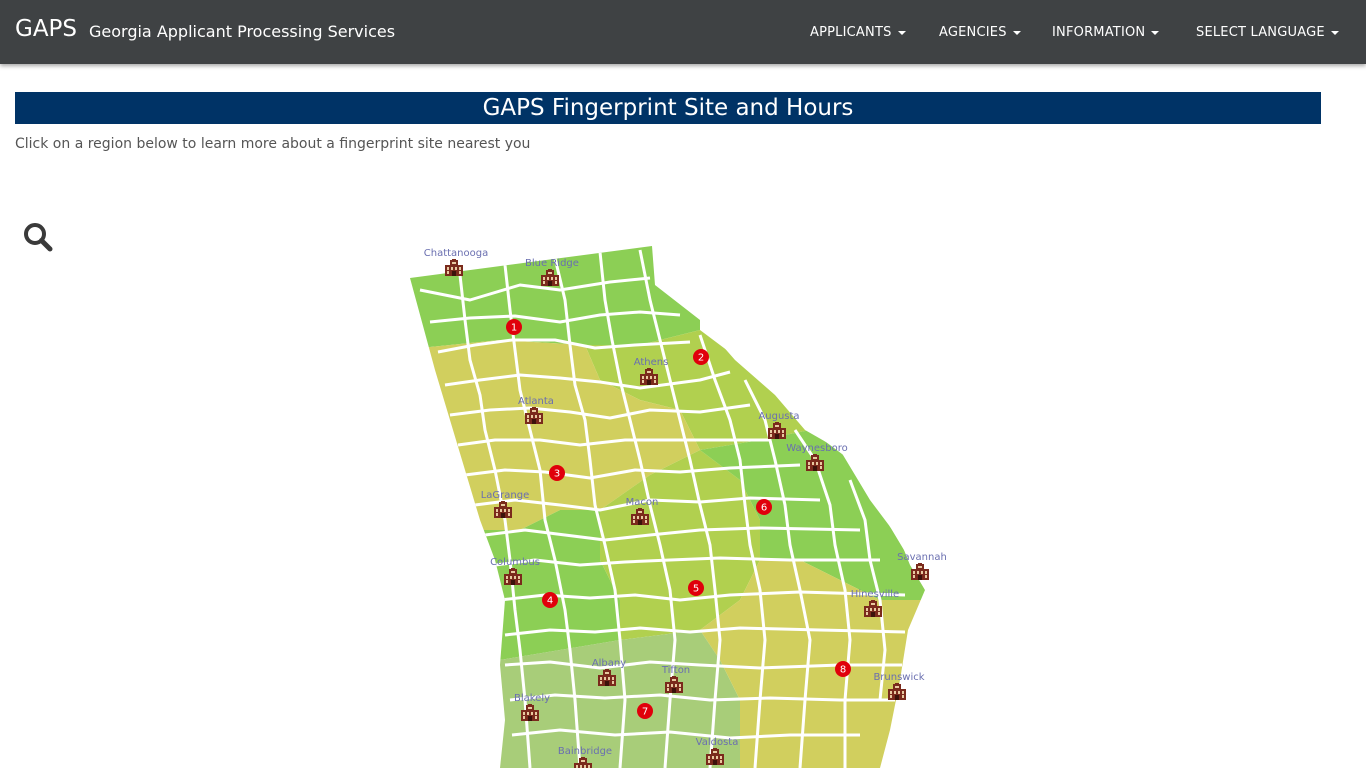 The image size is (1366, 768). What do you see at coordinates (651, 362) in the screenshot?
I see `site-label: Athens` at bounding box center [651, 362].